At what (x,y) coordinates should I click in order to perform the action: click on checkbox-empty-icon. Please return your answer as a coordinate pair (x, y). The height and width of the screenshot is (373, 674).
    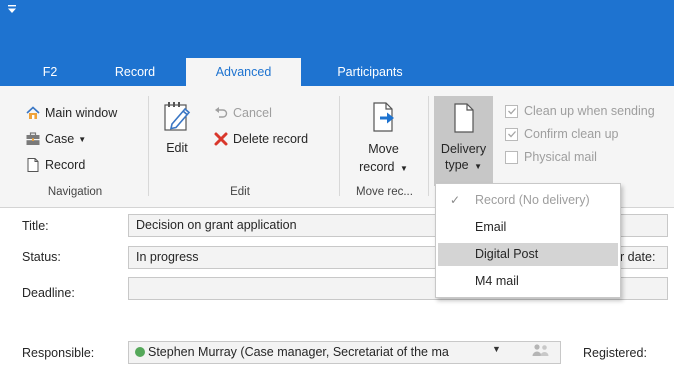
    Looking at the image, I should click on (511, 157).